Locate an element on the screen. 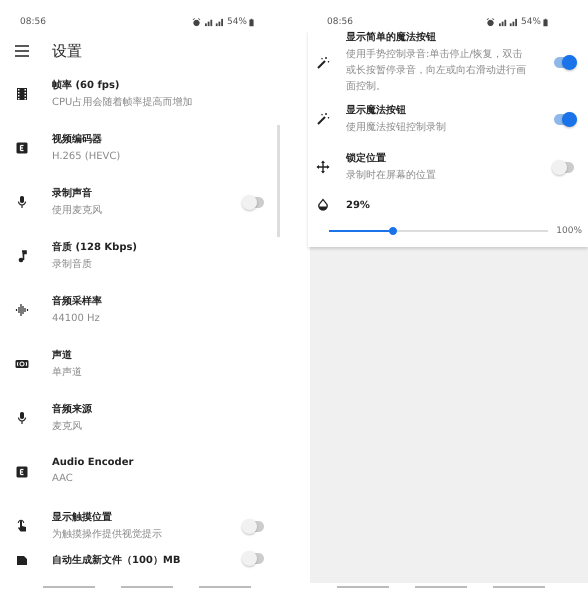  setting-title: 音质 (128 Kbps) is located at coordinates (95, 247).